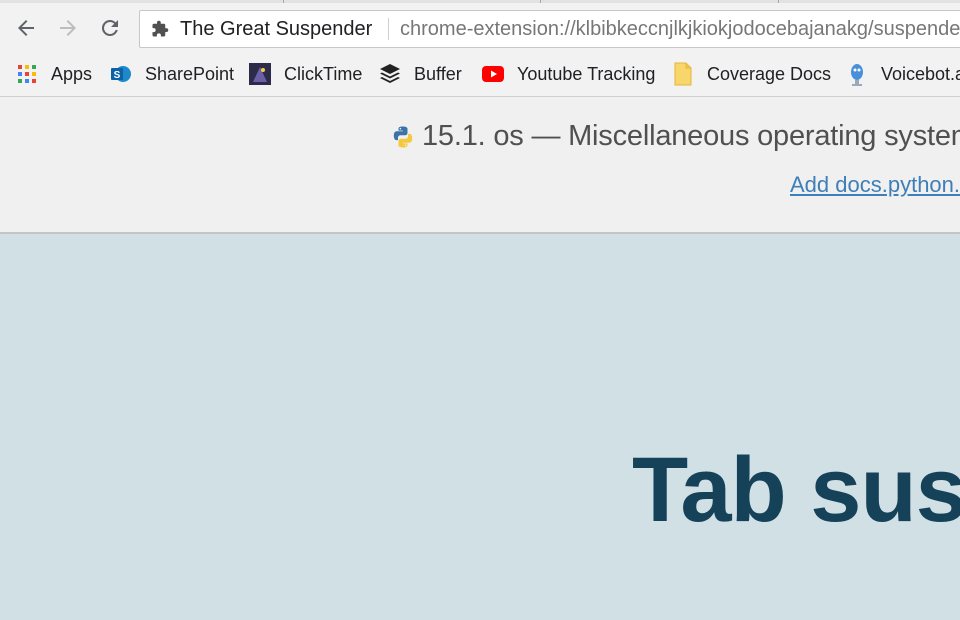  I want to click on forward-arrow-icon, so click(68, 28).